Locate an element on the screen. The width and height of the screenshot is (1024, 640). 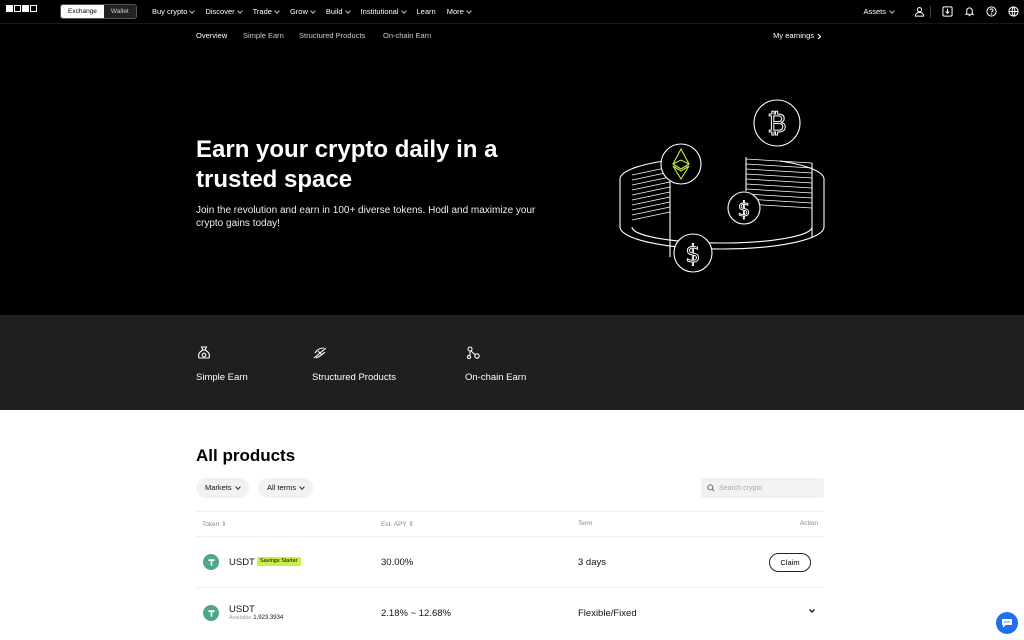
chat-support-button is located at coordinates (1007, 623).